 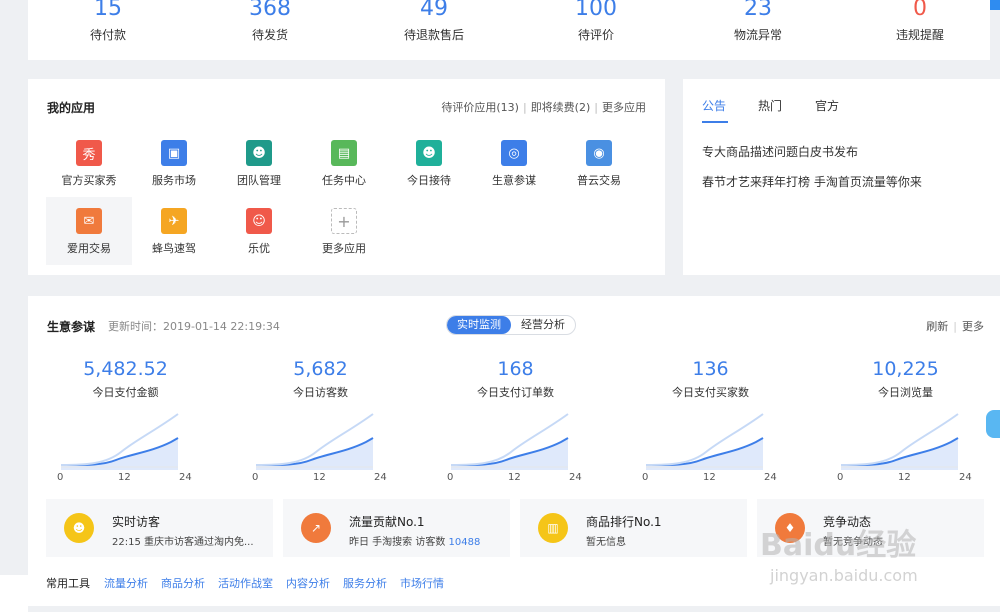 What do you see at coordinates (606, 542) in the screenshot?
I see `summary-desc: 暂无信息` at bounding box center [606, 542].